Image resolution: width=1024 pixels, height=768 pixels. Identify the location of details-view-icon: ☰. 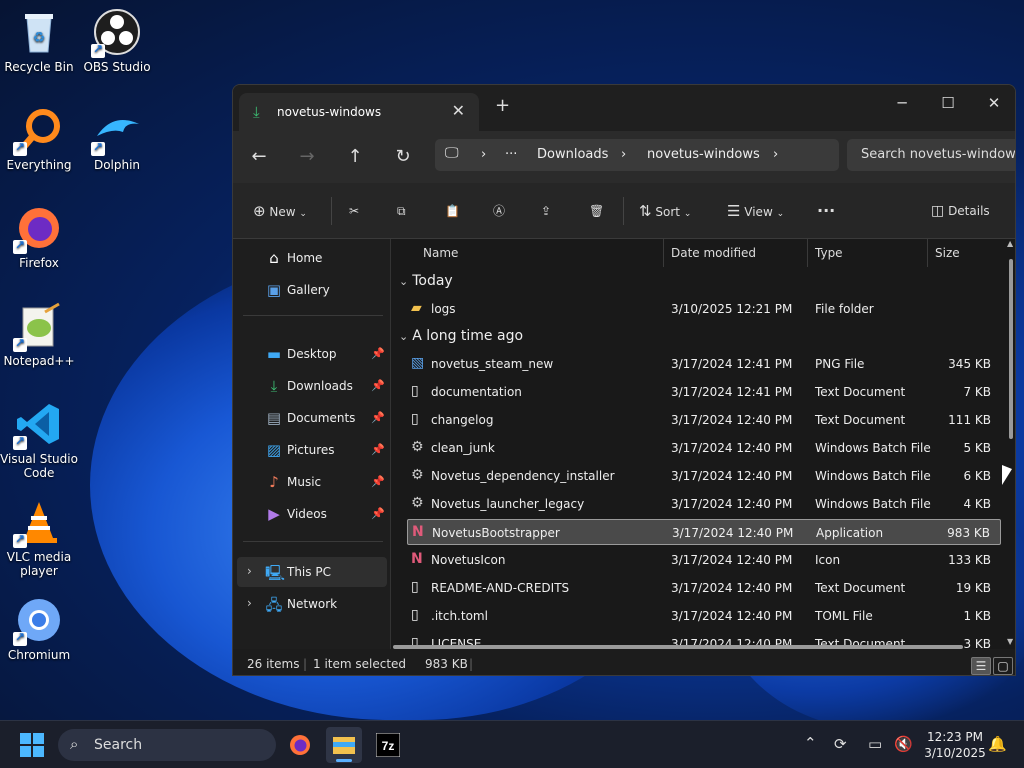
(981, 666).